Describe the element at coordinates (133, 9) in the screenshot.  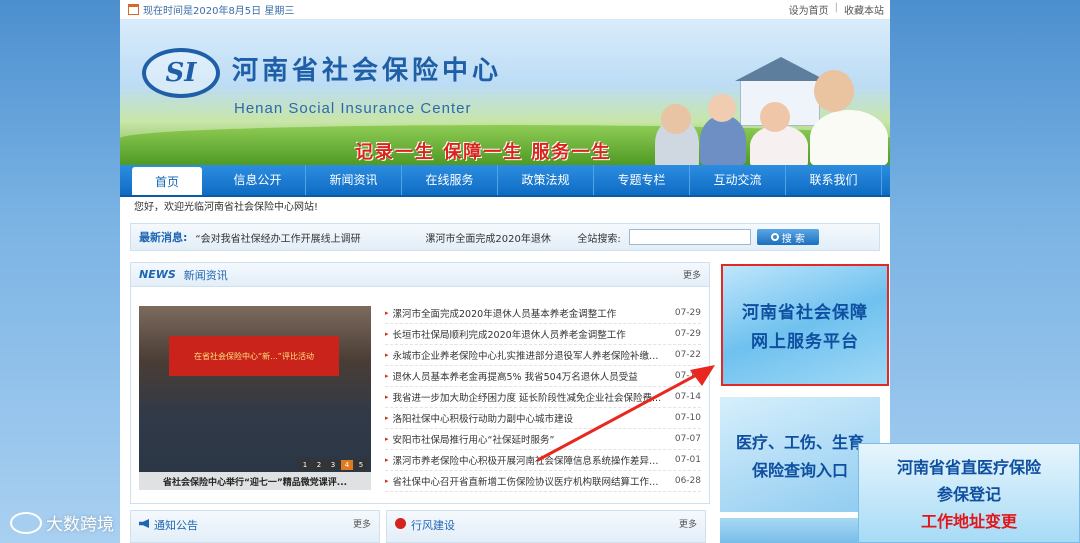
I see `calendar-icon` at that location.